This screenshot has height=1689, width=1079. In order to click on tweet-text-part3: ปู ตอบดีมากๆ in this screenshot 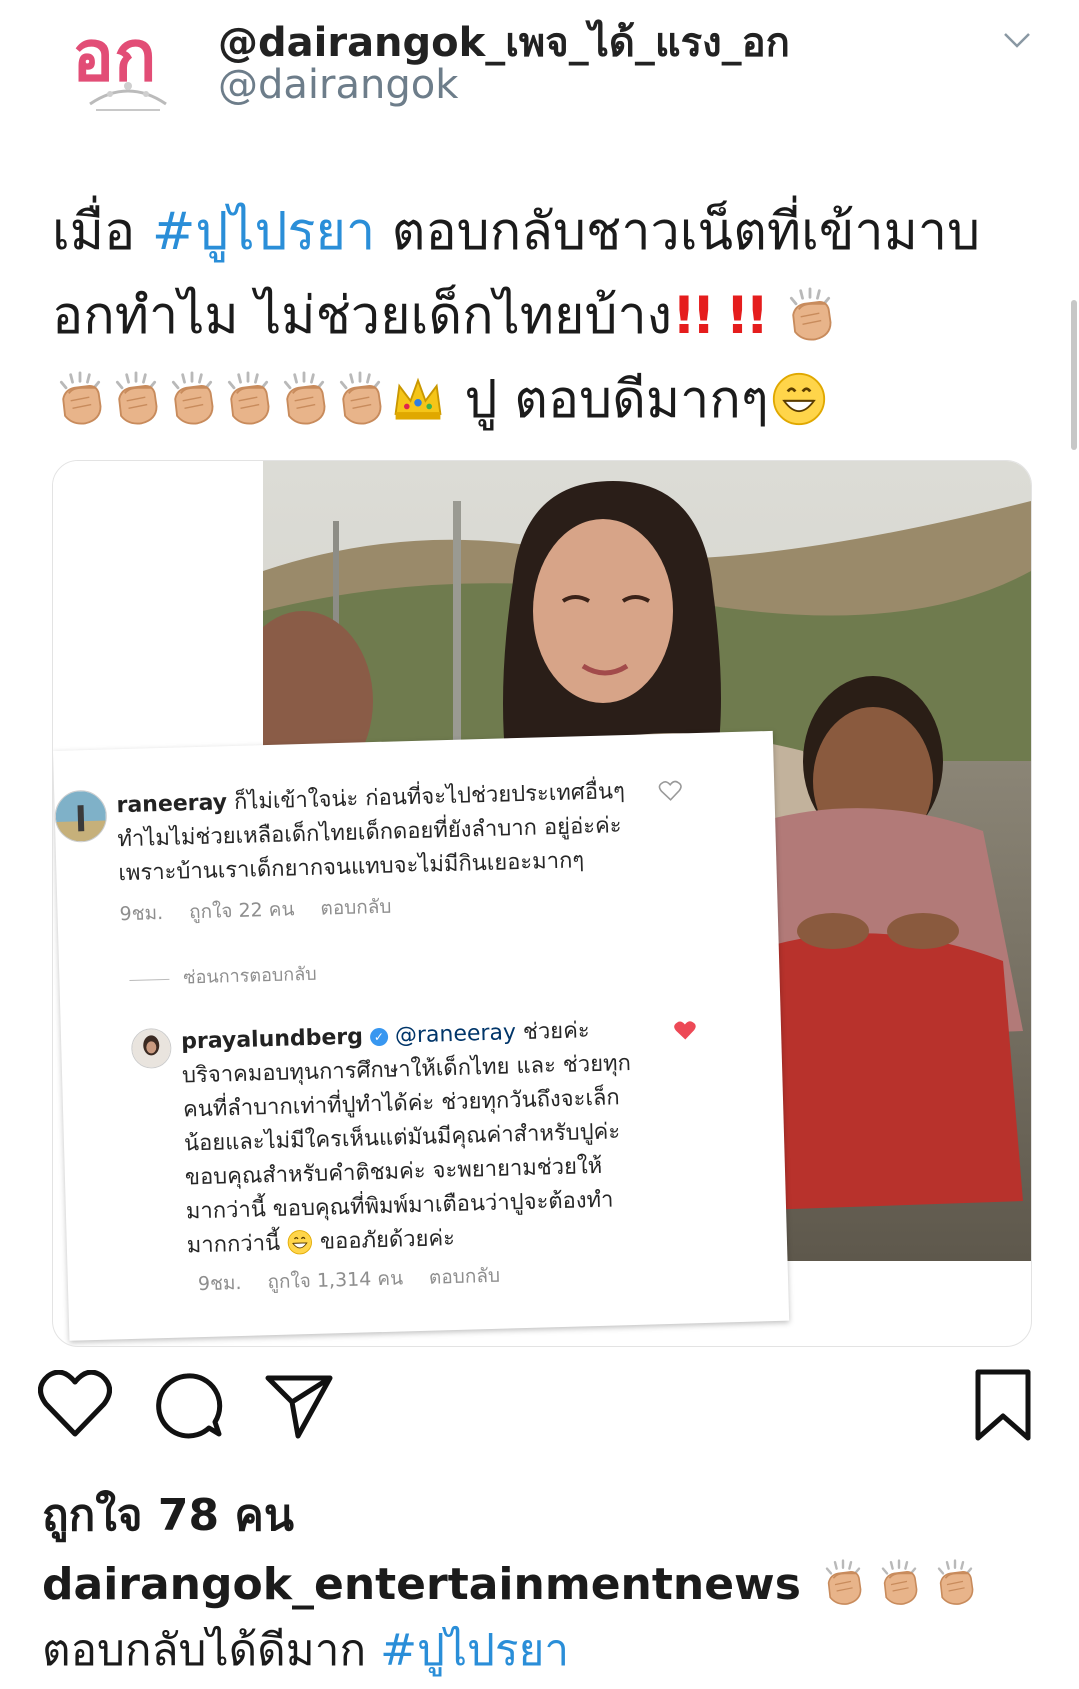, I will do `click(608, 400)`.